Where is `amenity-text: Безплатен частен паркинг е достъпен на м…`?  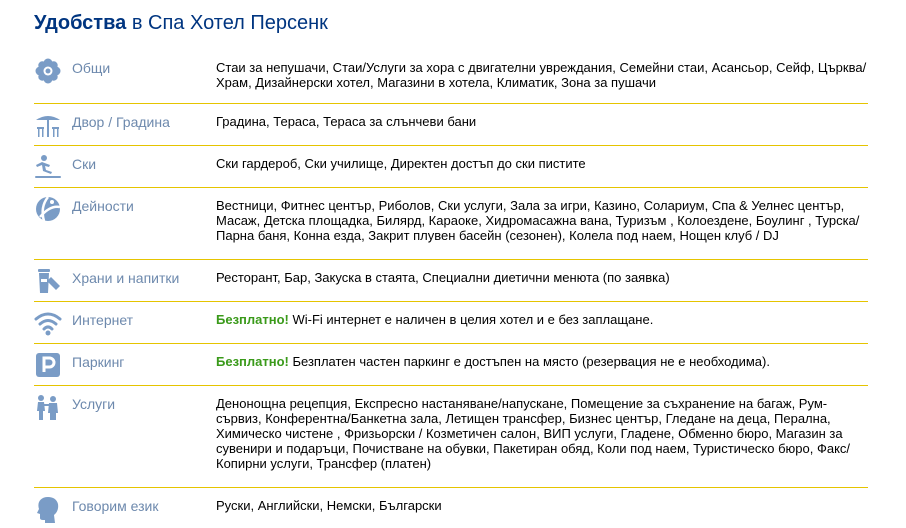
amenity-text: Безплатен частен паркинг е достъпен на м… is located at coordinates (529, 361).